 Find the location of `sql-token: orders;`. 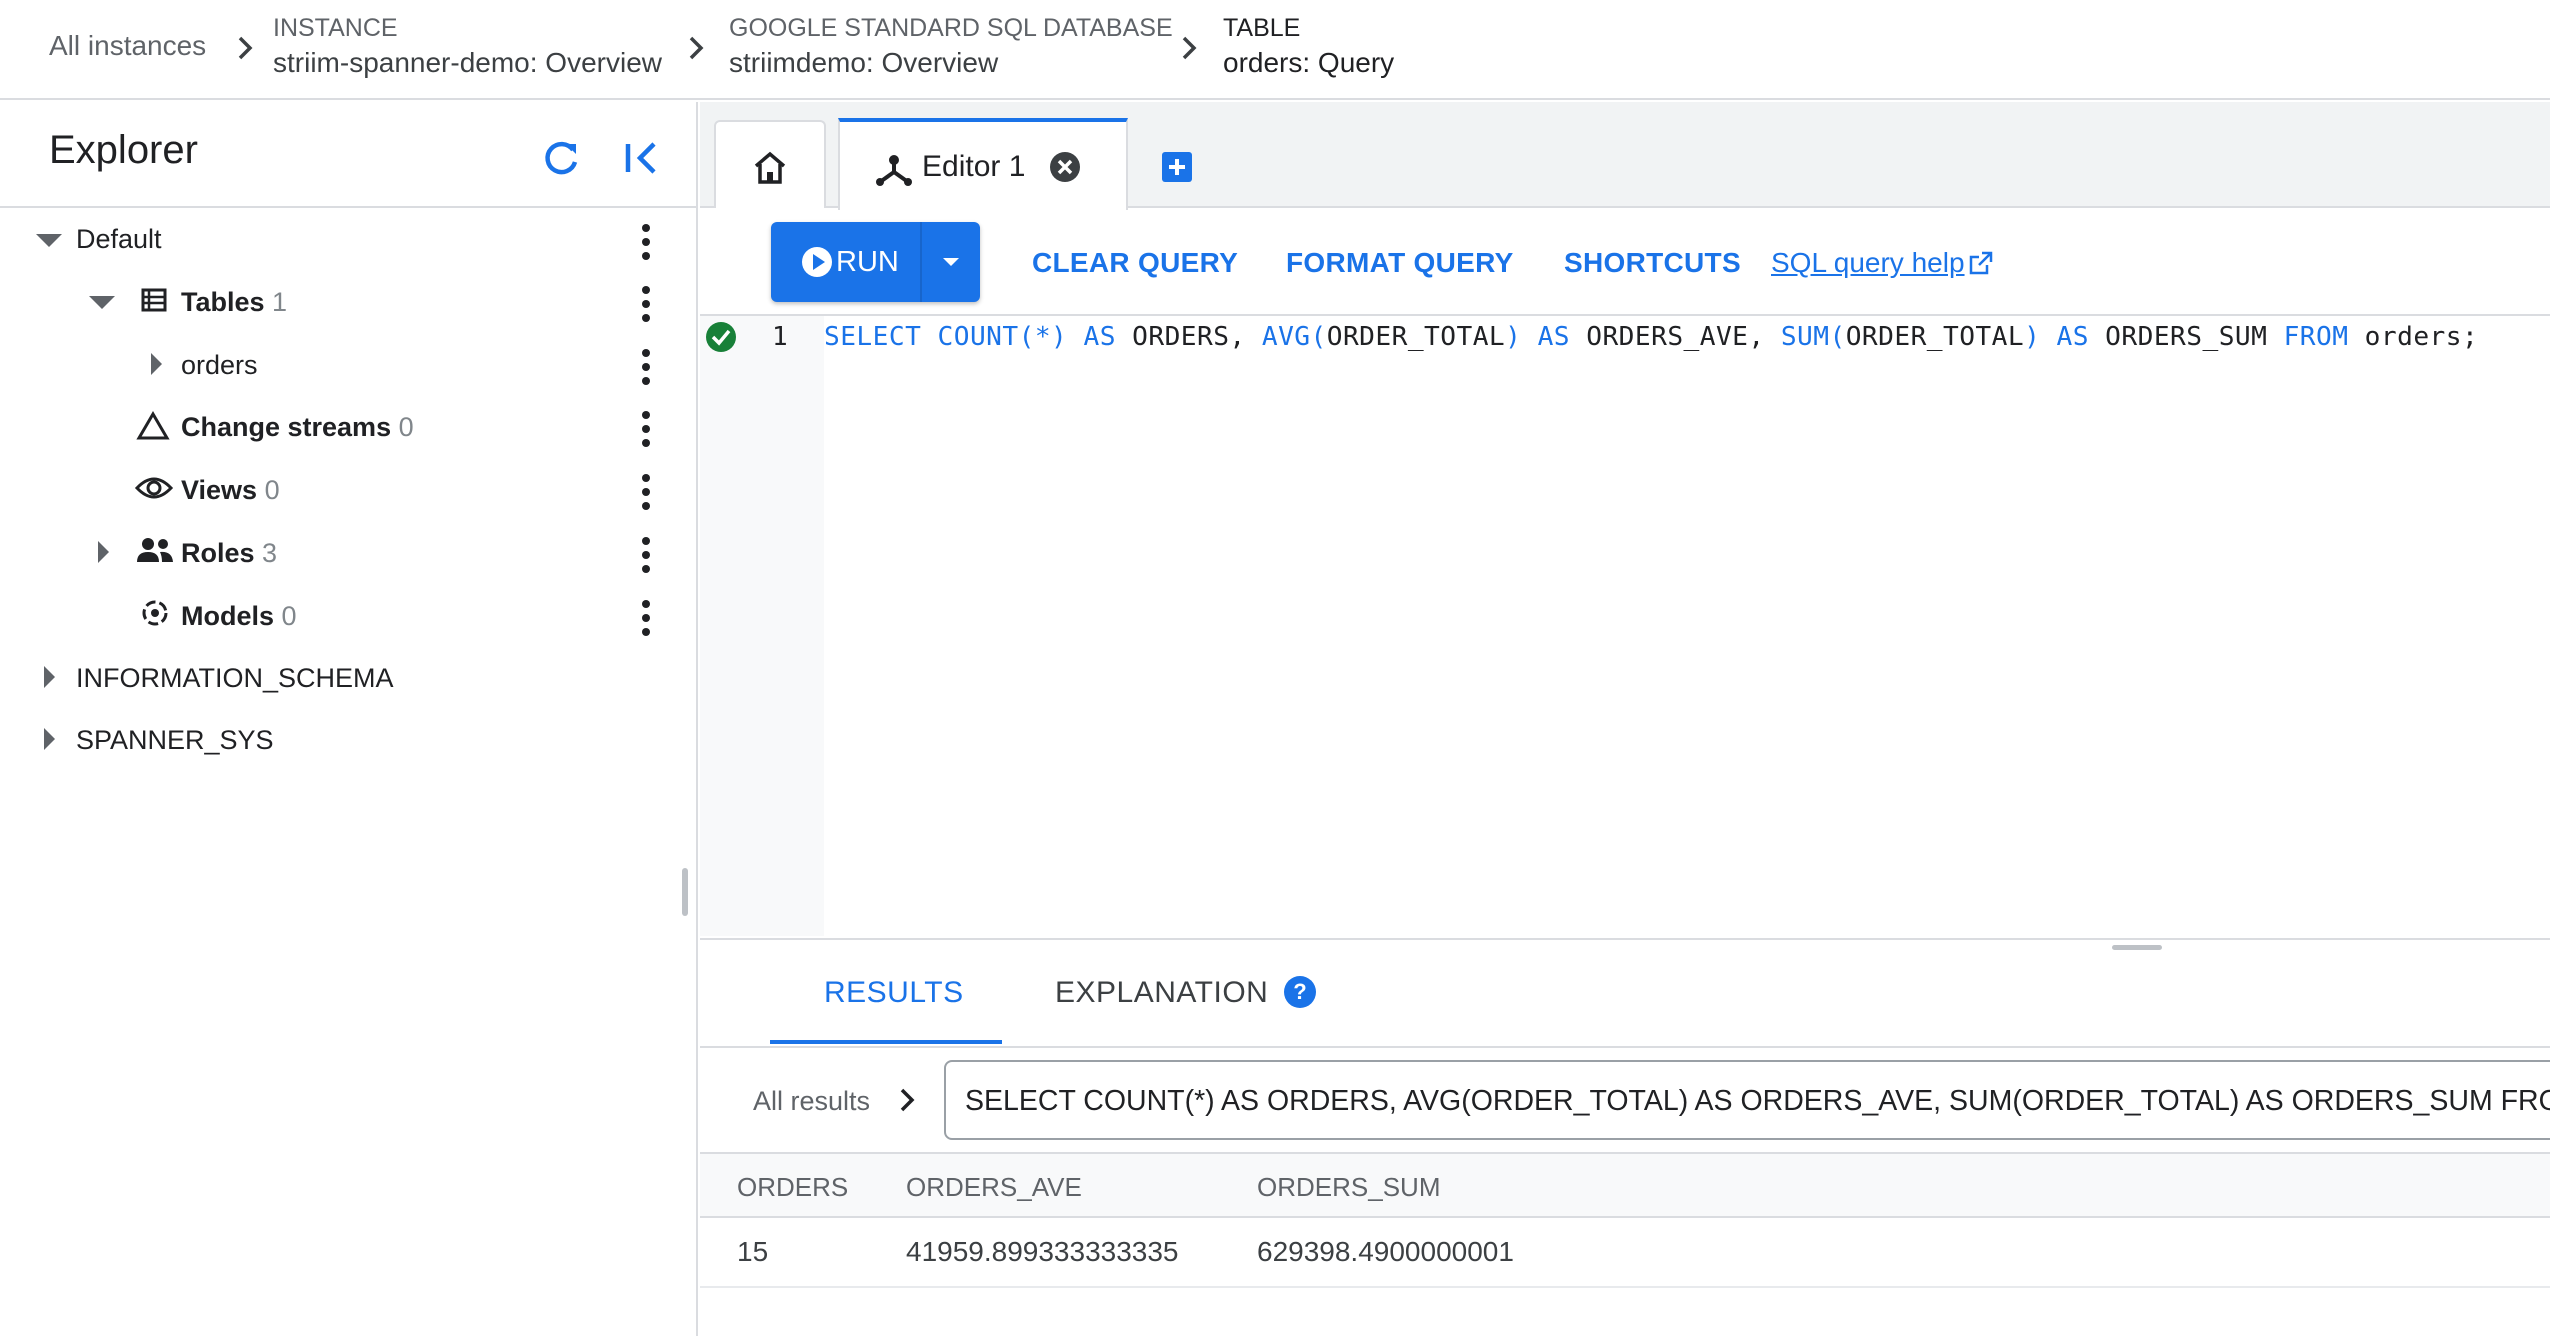

sql-token: orders; is located at coordinates (2413, 337).